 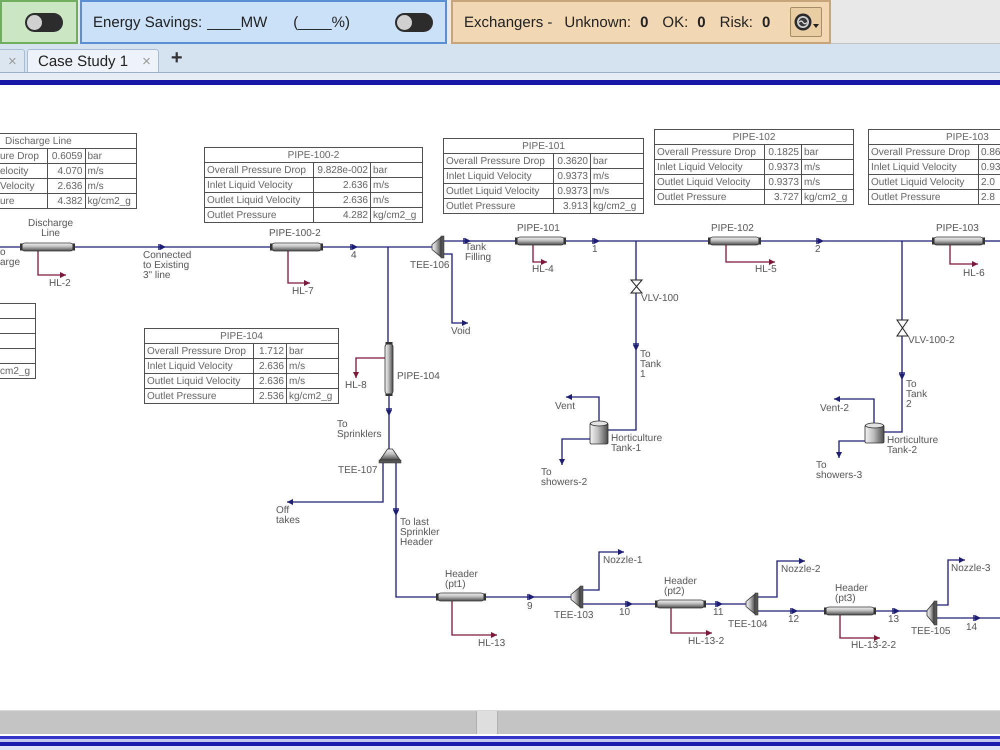 What do you see at coordinates (574, 616) in the screenshot?
I see `unit-label: TEE-103` at bounding box center [574, 616].